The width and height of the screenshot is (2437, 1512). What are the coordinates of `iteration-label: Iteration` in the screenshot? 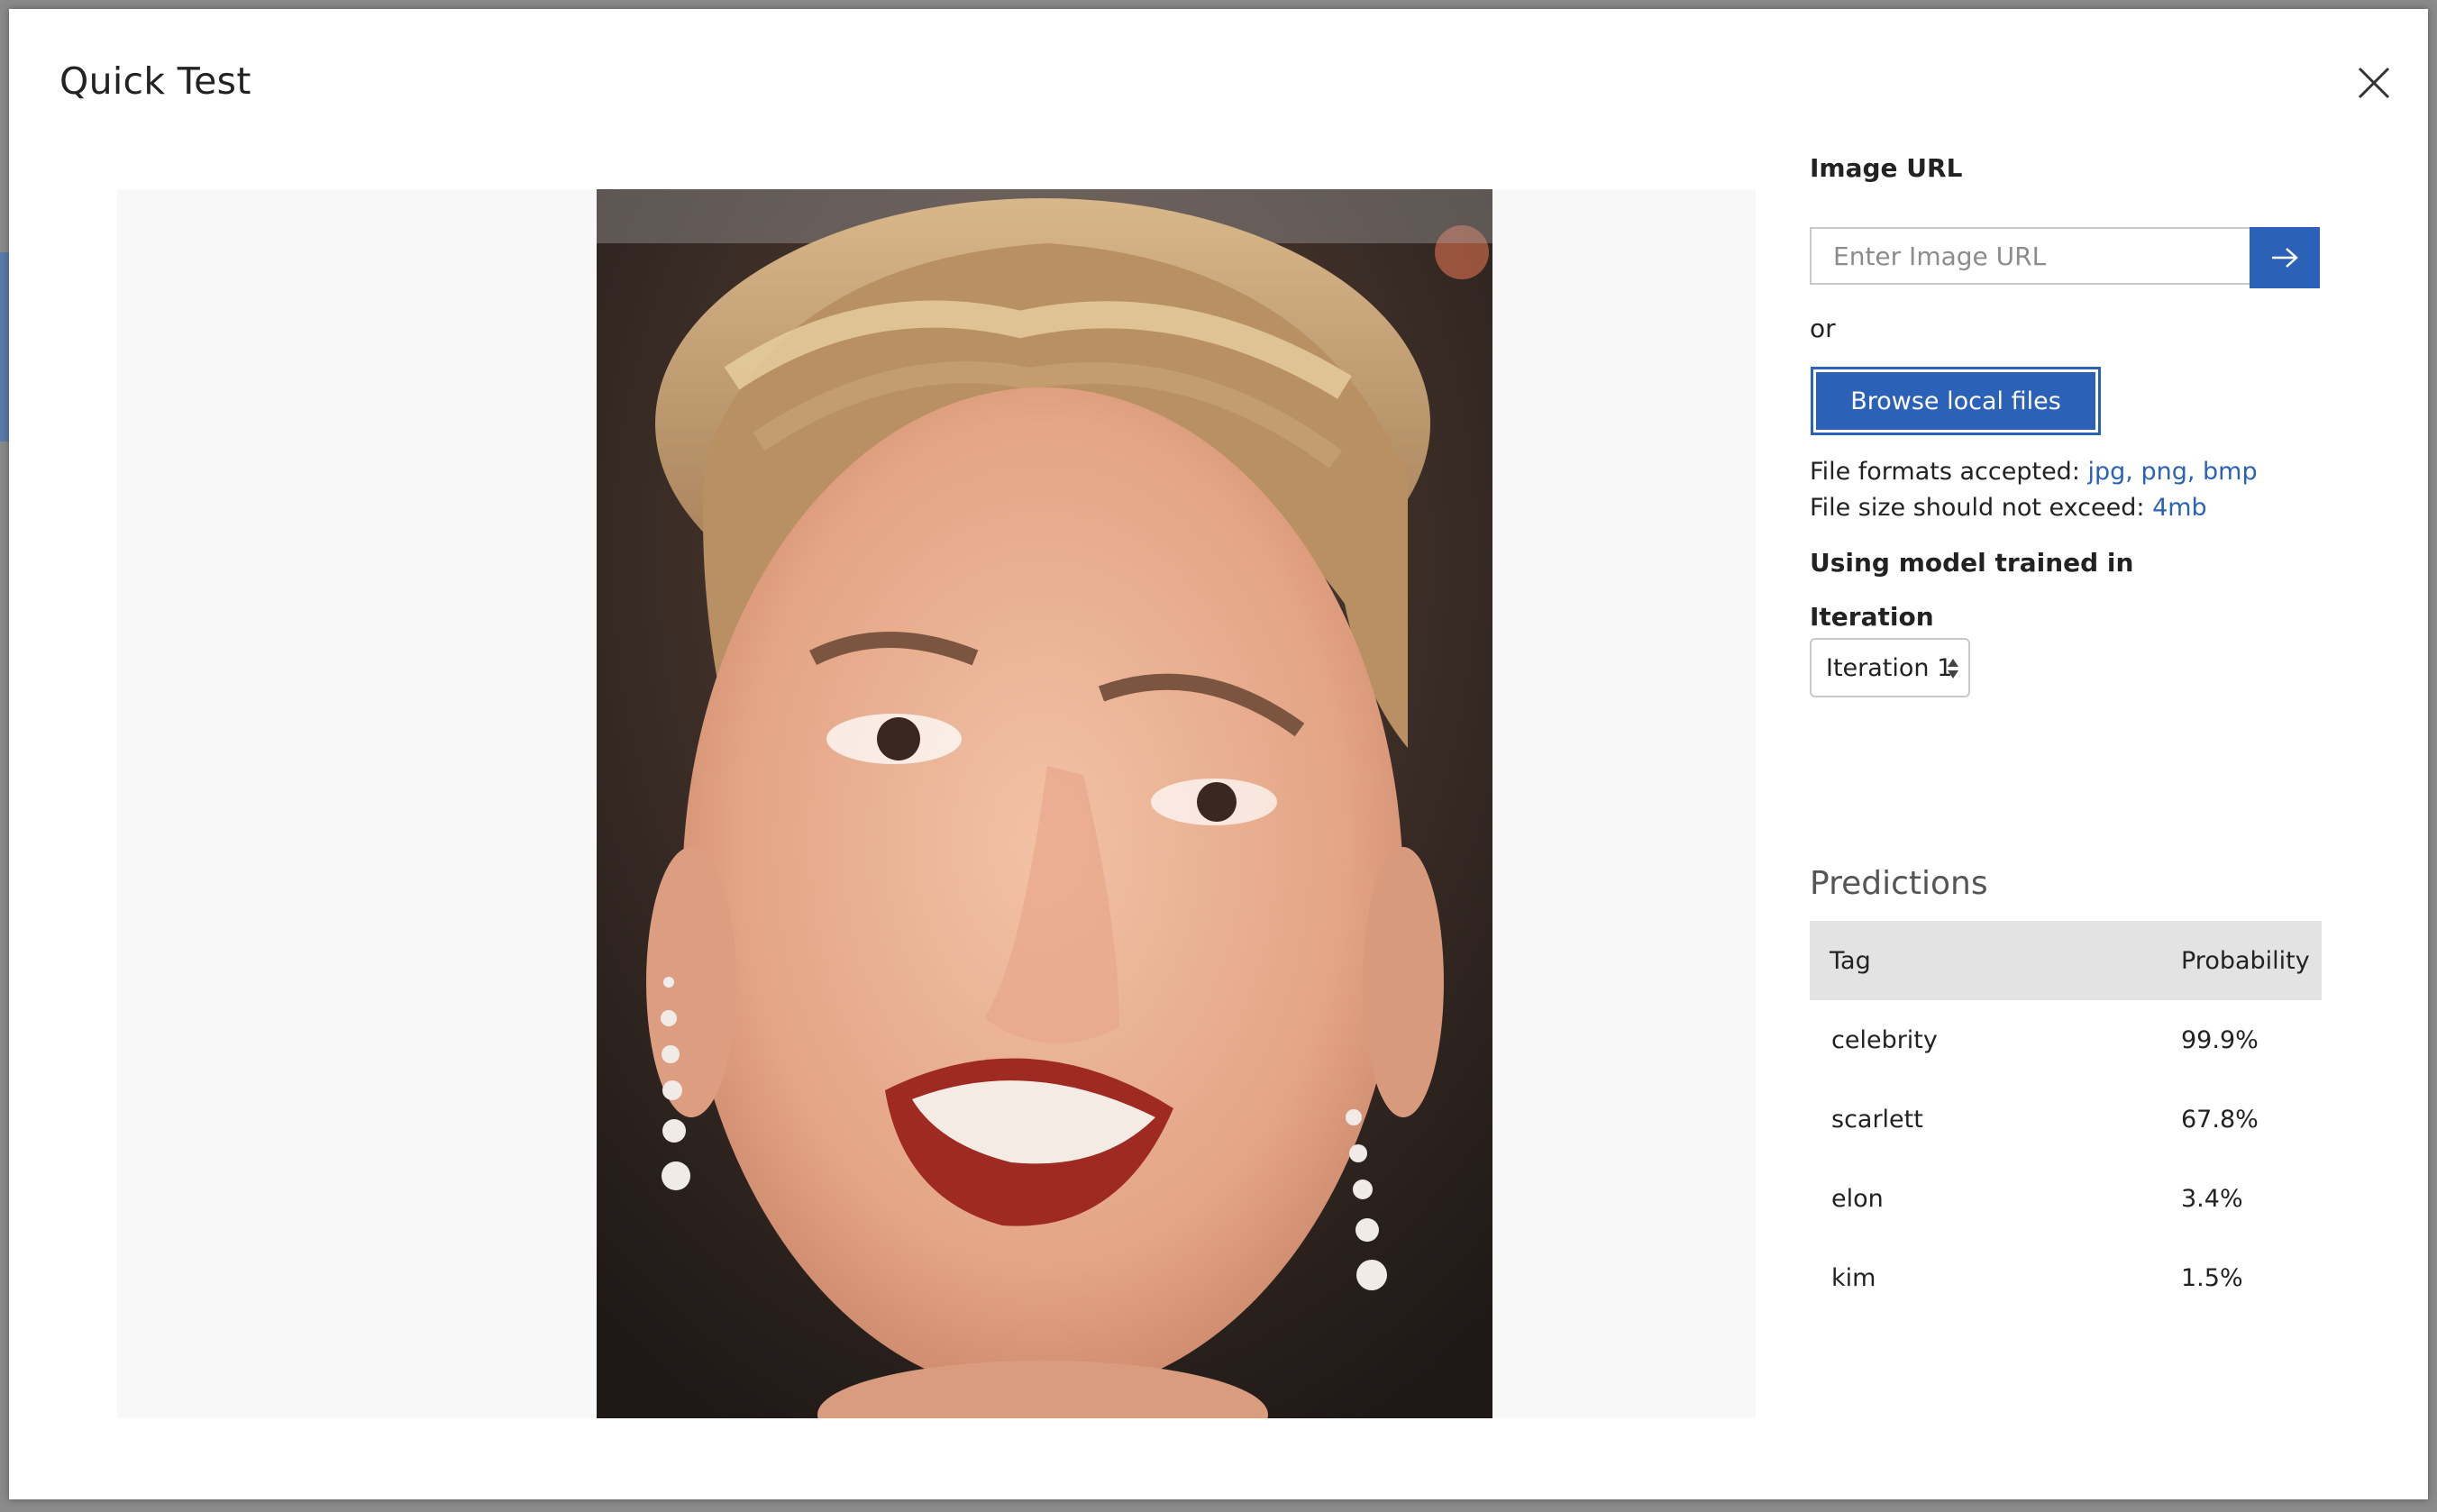 It's located at (1872, 617).